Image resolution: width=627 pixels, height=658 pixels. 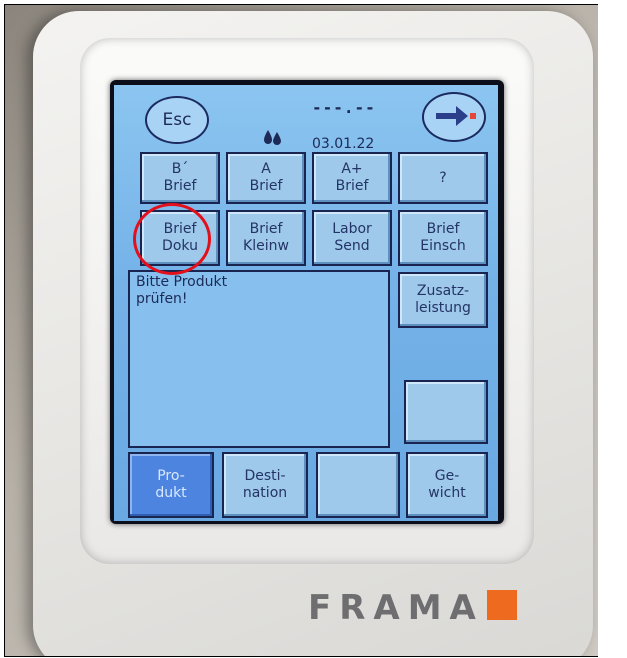 I want to click on message-box: Bitte Produkt prüfen!, so click(x=259, y=359).